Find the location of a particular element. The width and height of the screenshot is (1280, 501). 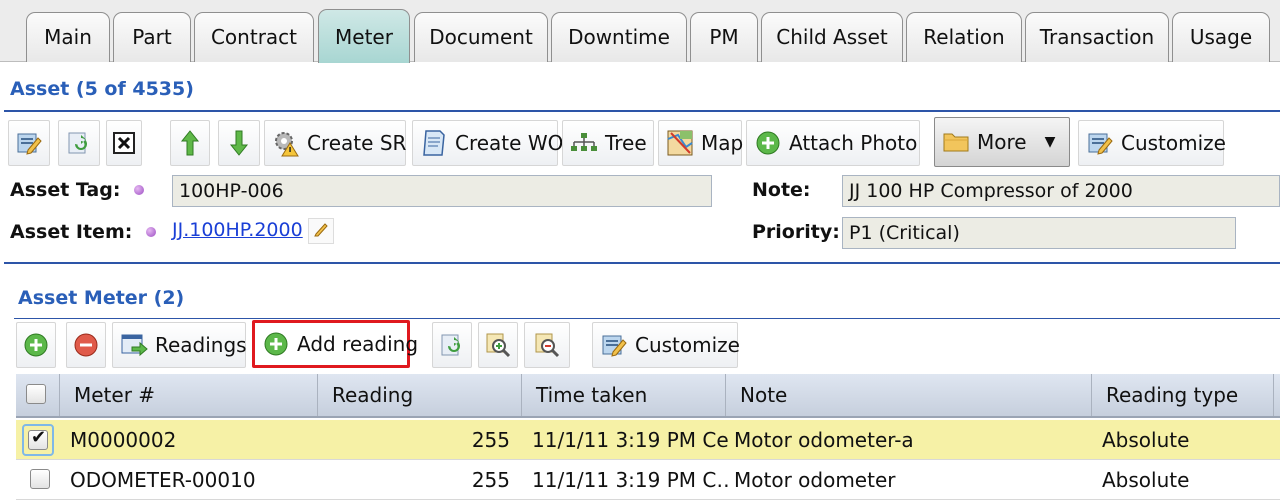

add-reading-label: Add reading is located at coordinates (358, 344).